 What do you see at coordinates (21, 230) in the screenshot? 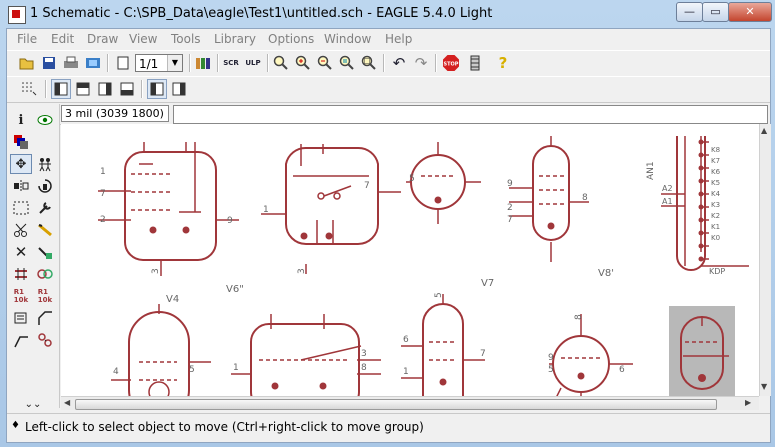
I see `cut-icon` at bounding box center [21, 230].